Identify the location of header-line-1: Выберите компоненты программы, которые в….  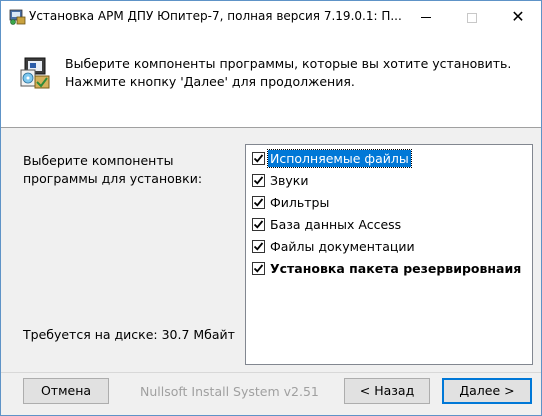
(288, 63).